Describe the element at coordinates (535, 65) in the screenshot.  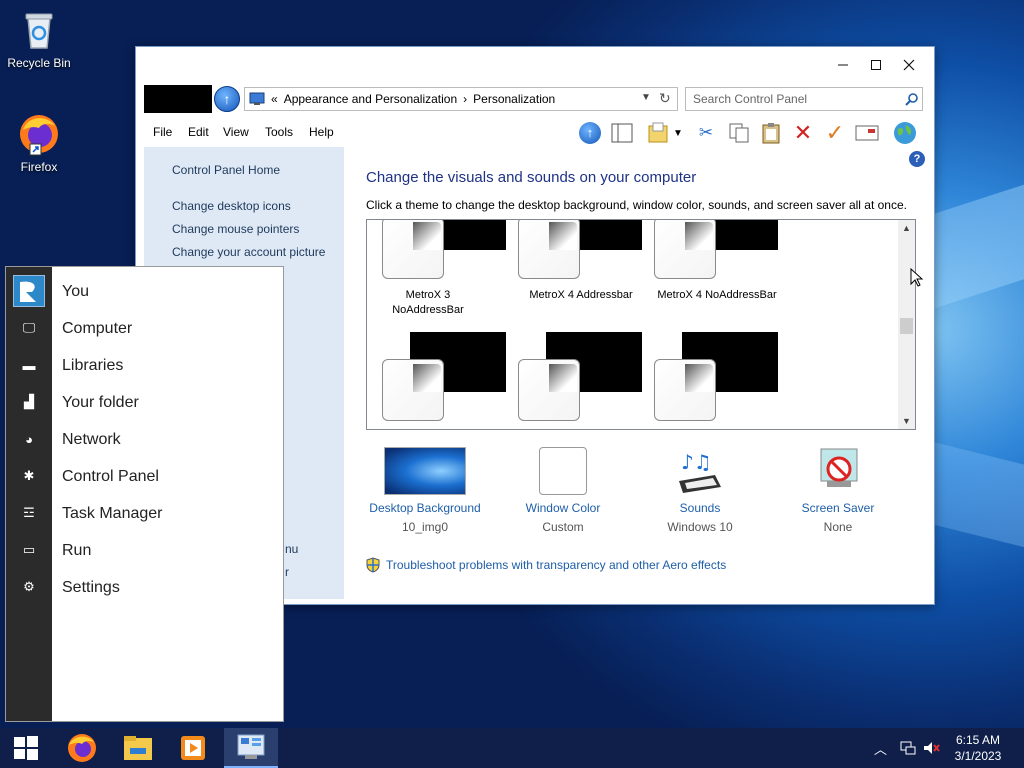
I see `title-bar` at that location.